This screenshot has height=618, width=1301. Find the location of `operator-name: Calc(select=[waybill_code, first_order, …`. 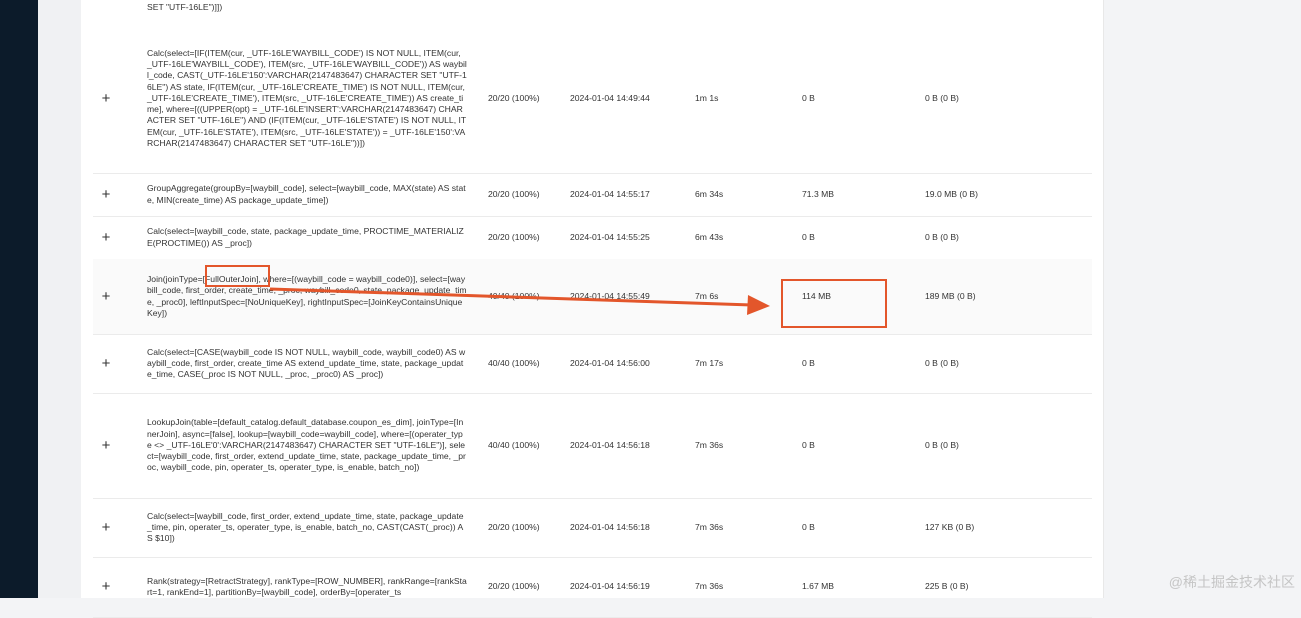

operator-name: Calc(select=[waybill_code, first_order, … is located at coordinates (305, 527).